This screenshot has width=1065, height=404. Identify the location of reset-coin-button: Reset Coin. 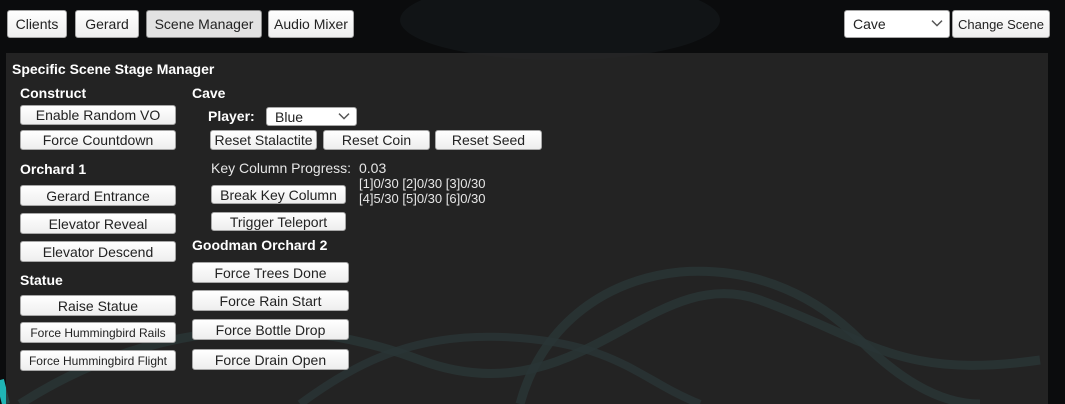
(376, 140).